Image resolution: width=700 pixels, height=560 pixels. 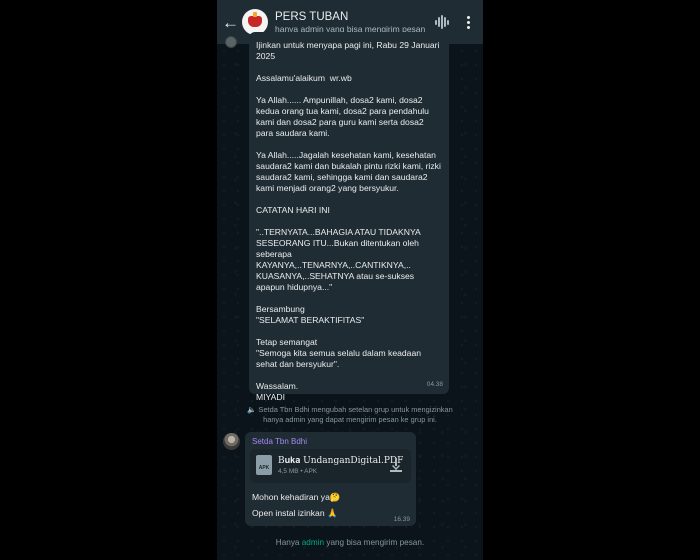 What do you see at coordinates (442, 22) in the screenshot?
I see `voice-chat-icon` at bounding box center [442, 22].